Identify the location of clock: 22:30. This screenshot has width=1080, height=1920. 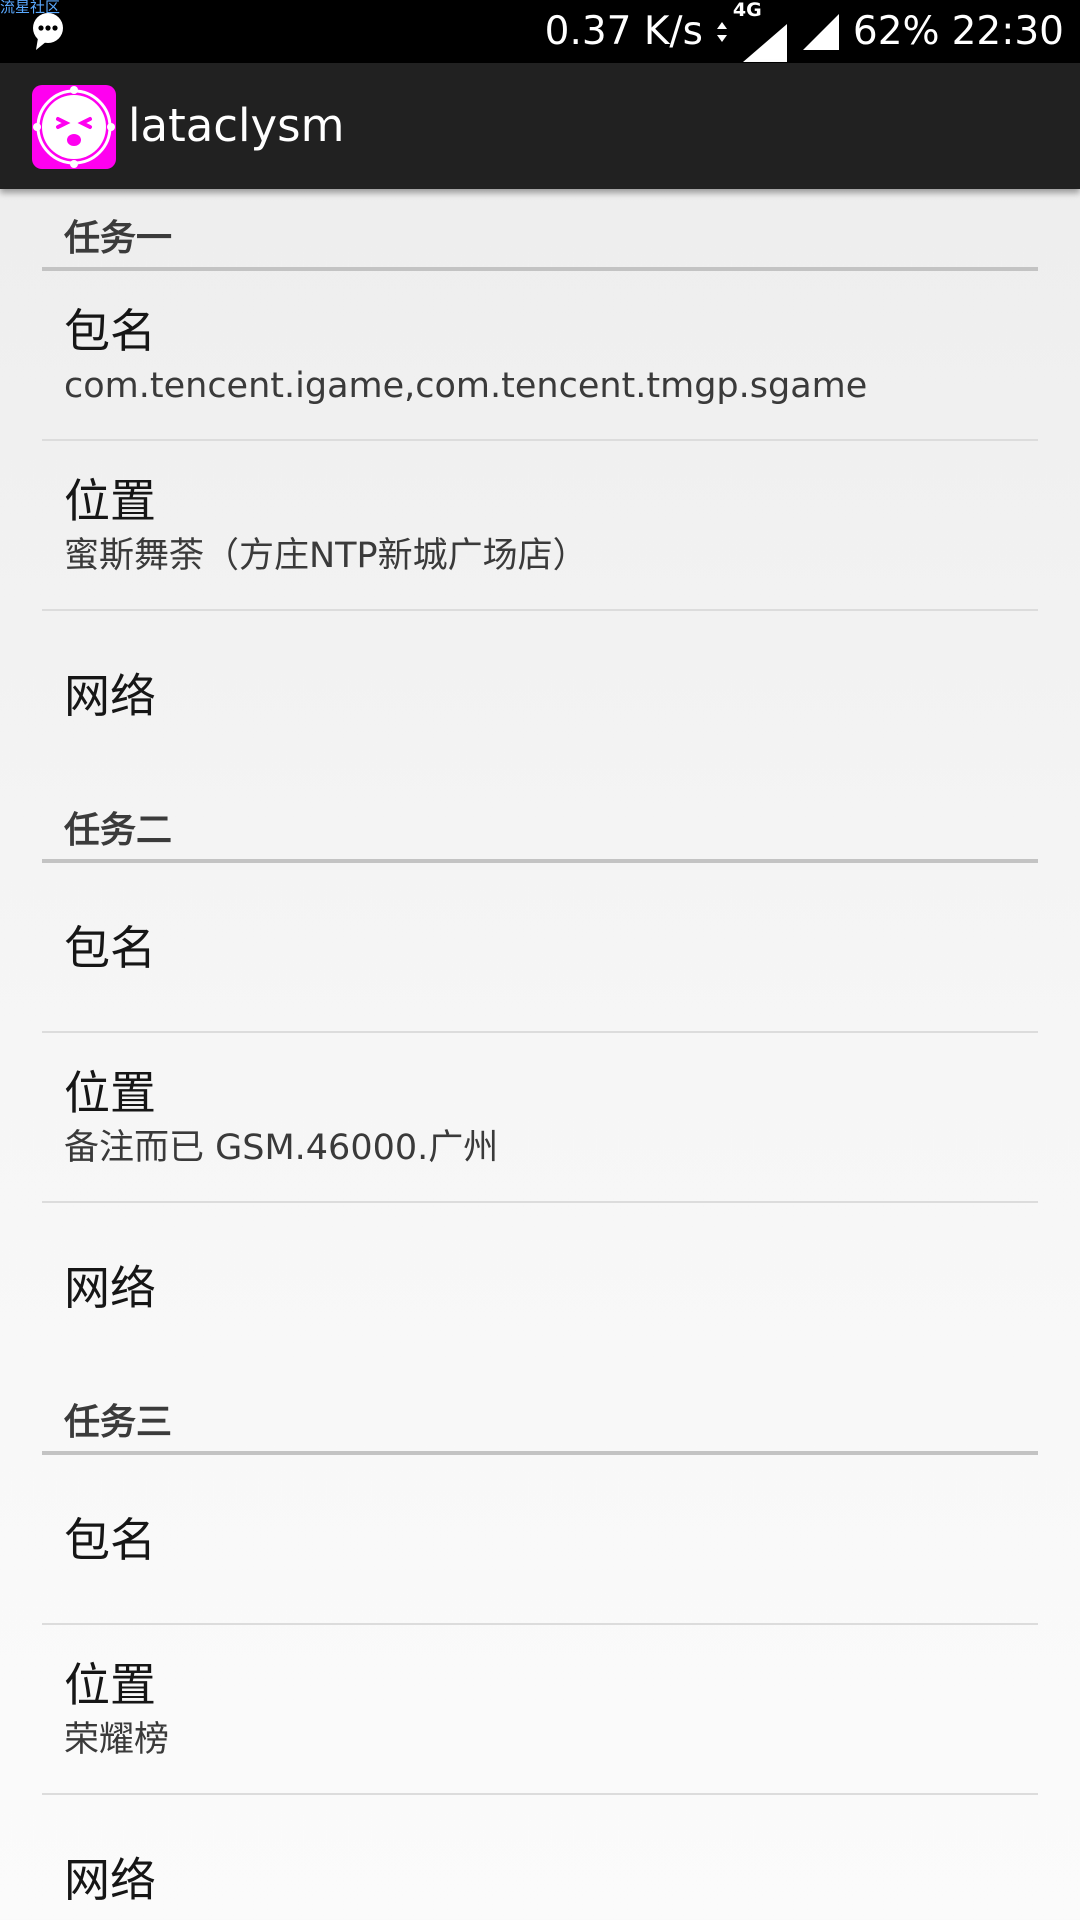
(1007, 31).